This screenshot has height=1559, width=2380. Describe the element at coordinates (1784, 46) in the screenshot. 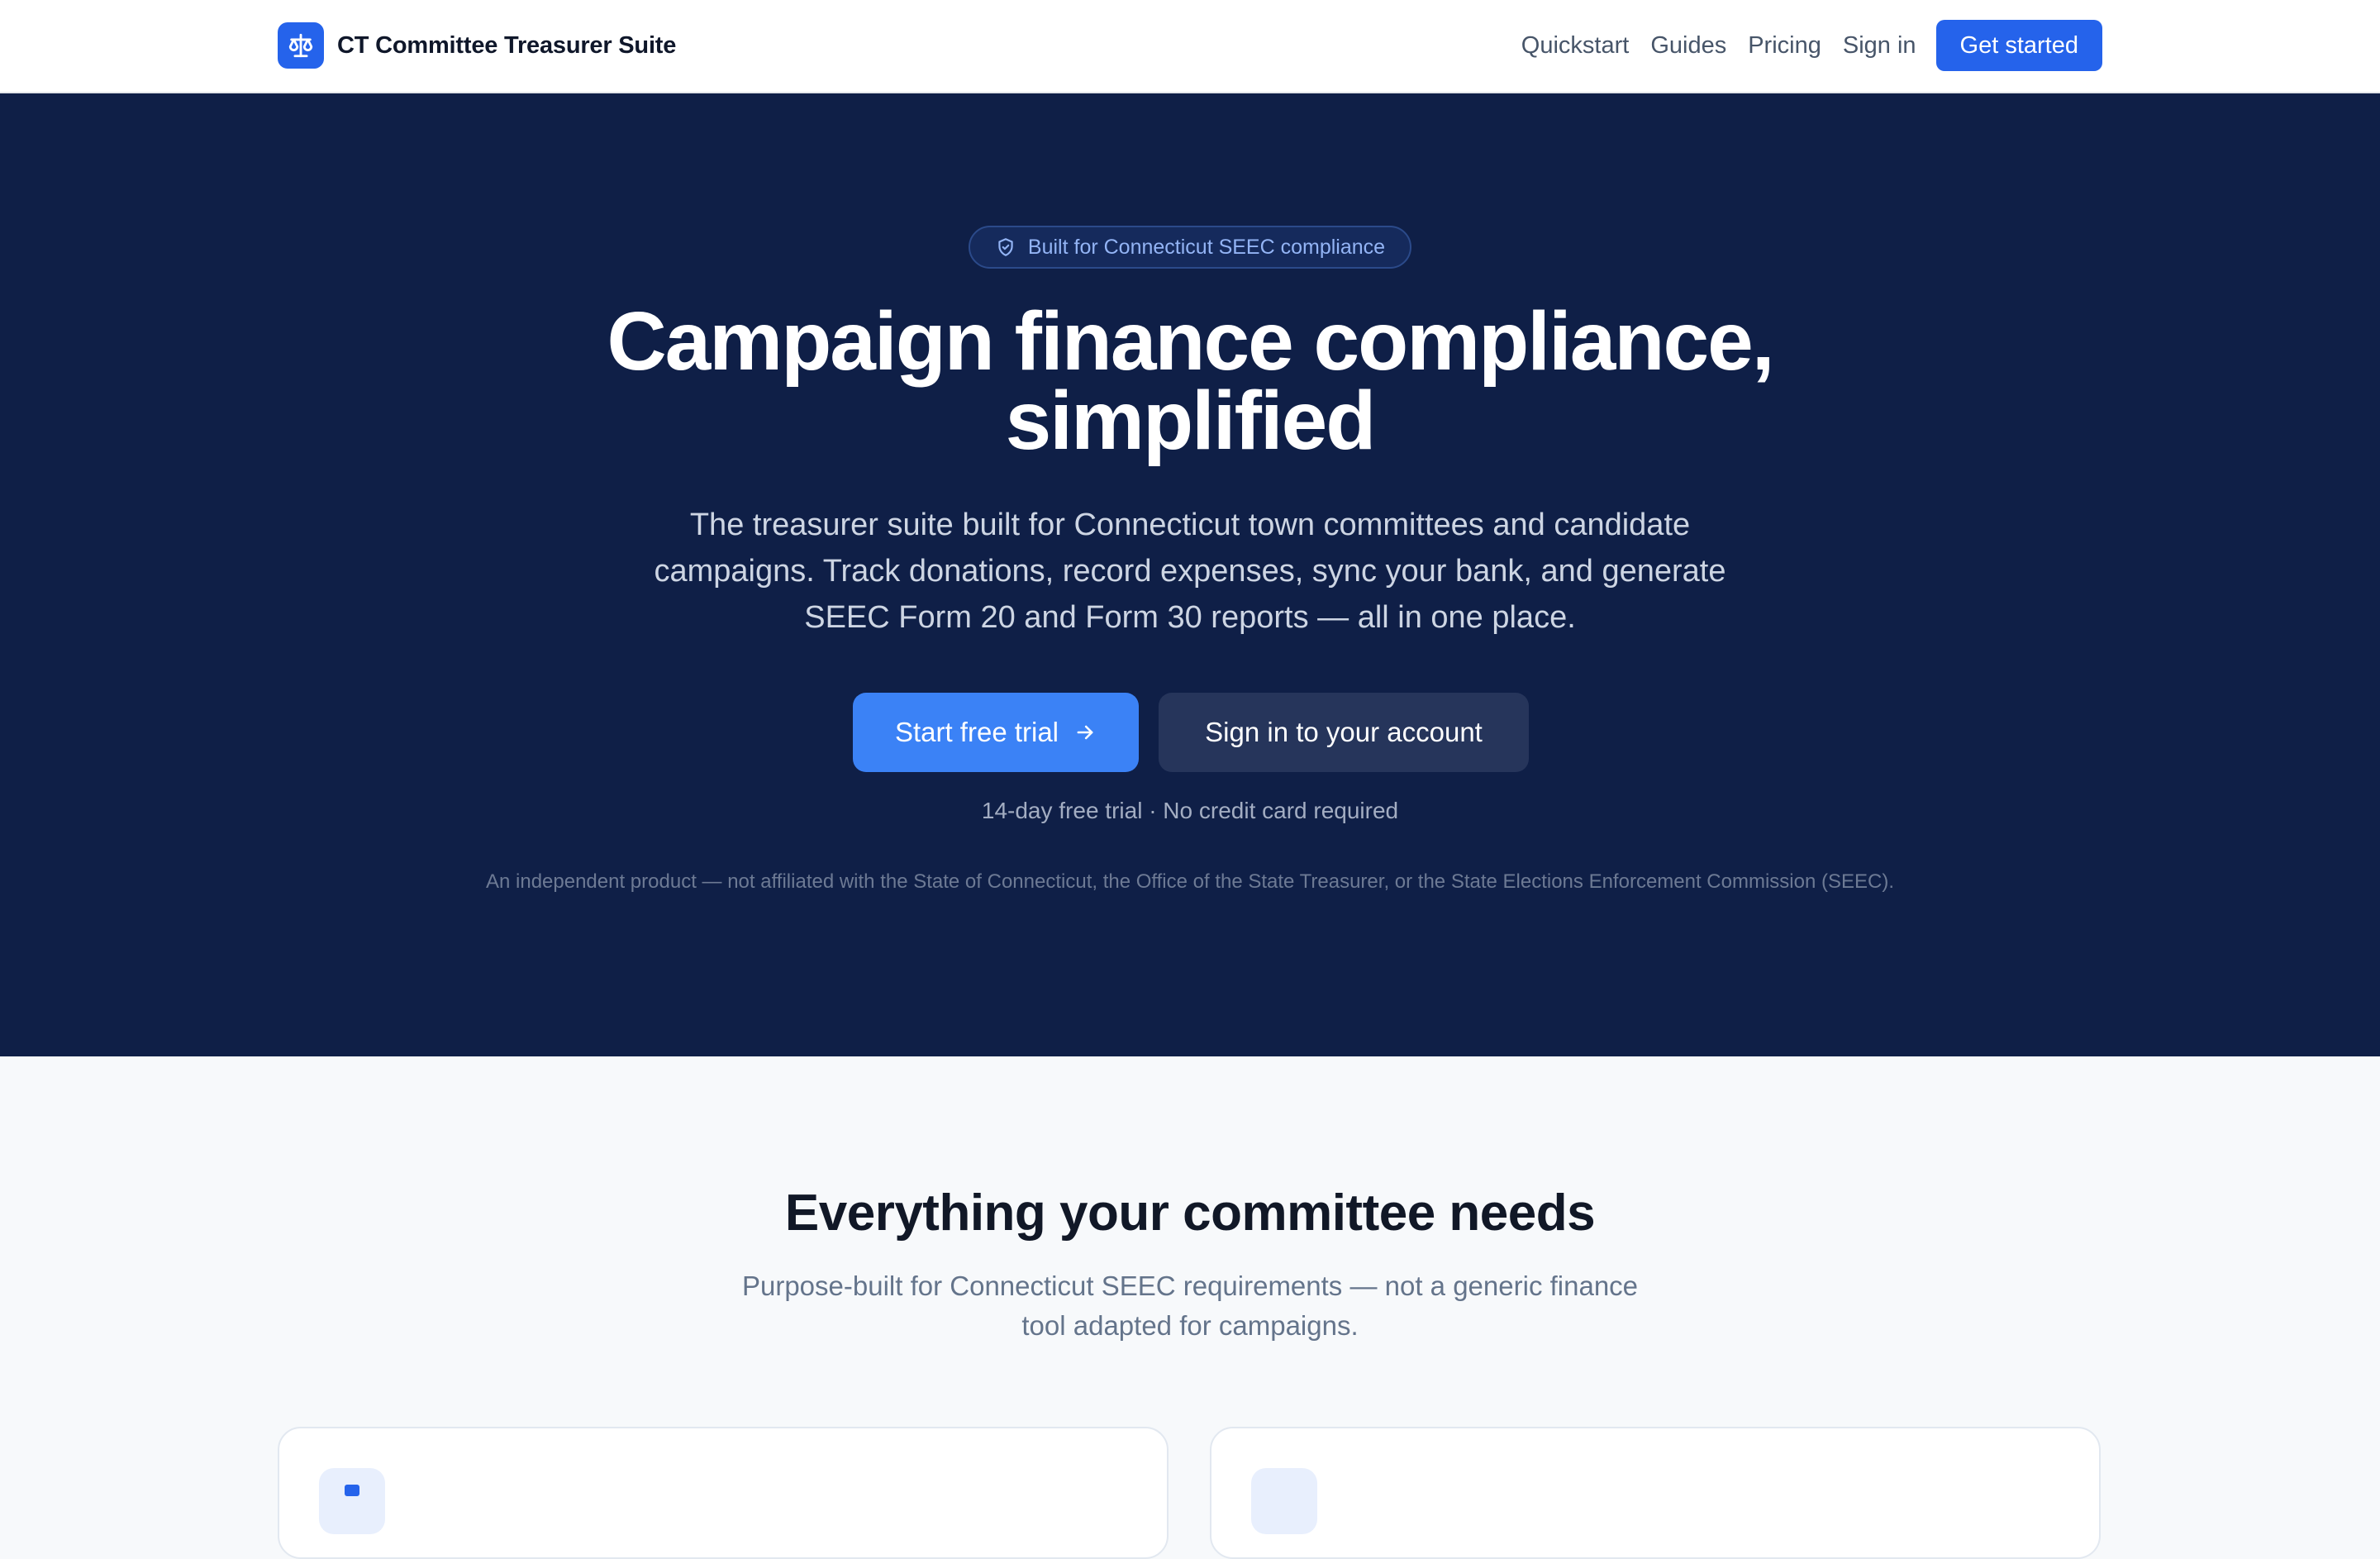

I see `nav-link-pricing: Pricing` at that location.